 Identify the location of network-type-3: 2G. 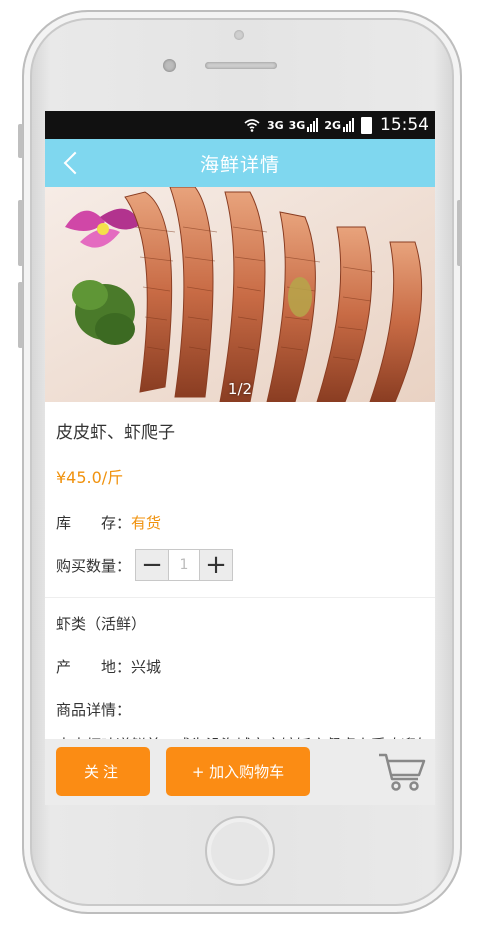
(332, 125).